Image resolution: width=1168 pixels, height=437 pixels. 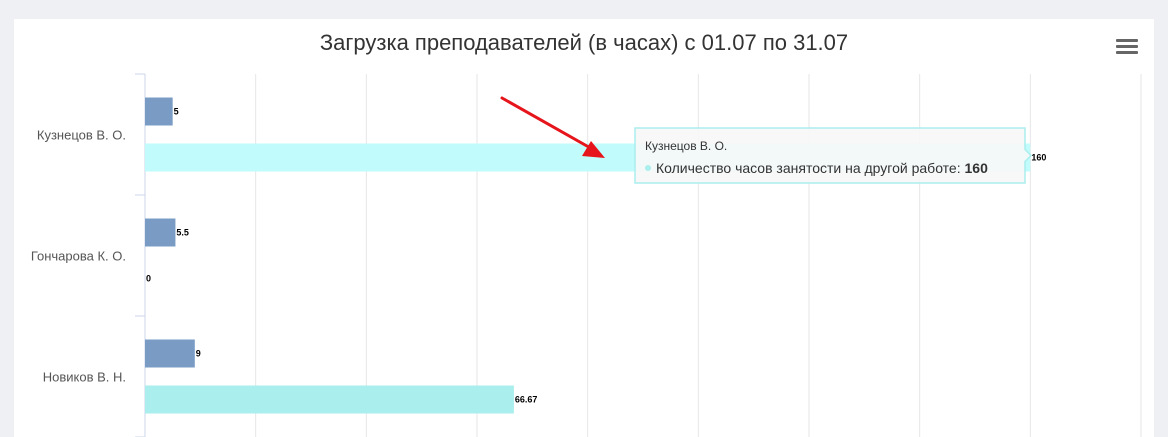 What do you see at coordinates (78, 256) in the screenshot?
I see `category-label: Гончарова К. О.` at bounding box center [78, 256].